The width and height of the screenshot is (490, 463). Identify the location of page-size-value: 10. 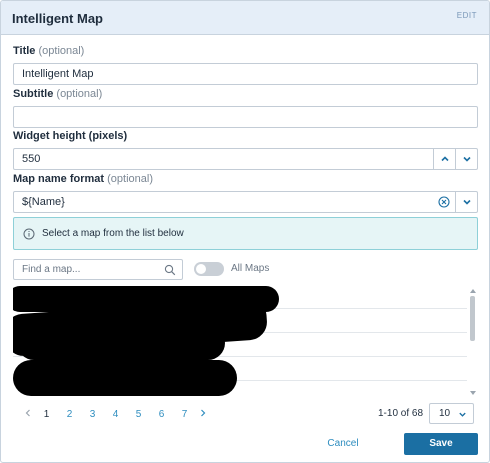
(445, 413).